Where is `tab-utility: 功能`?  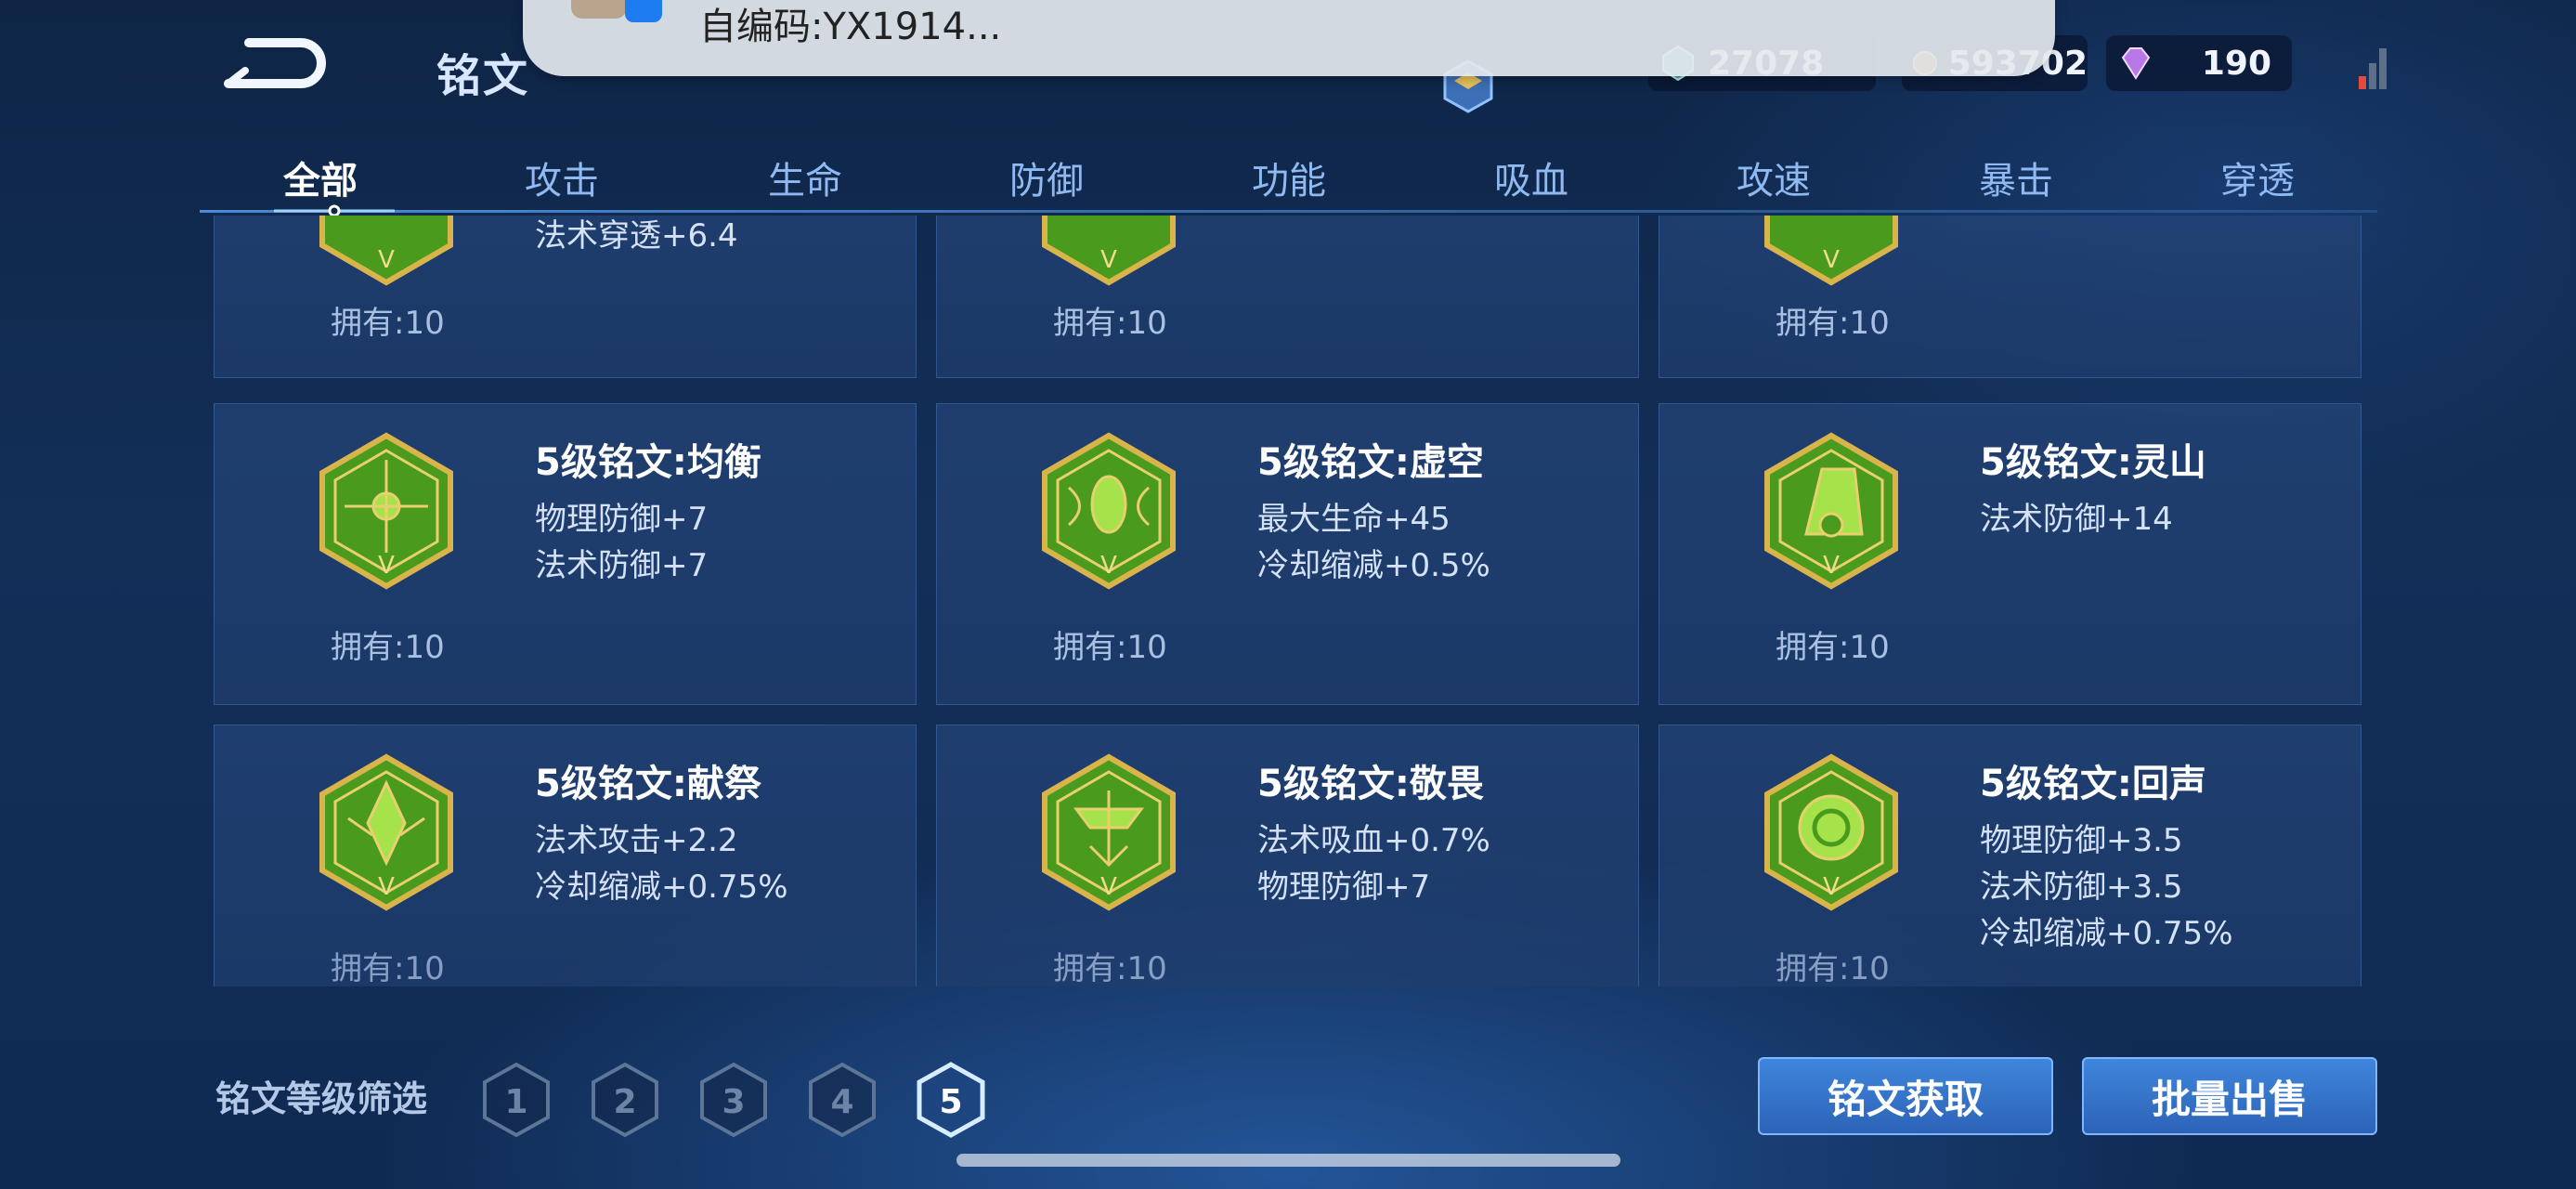
tab-utility: 功能 is located at coordinates (1289, 177).